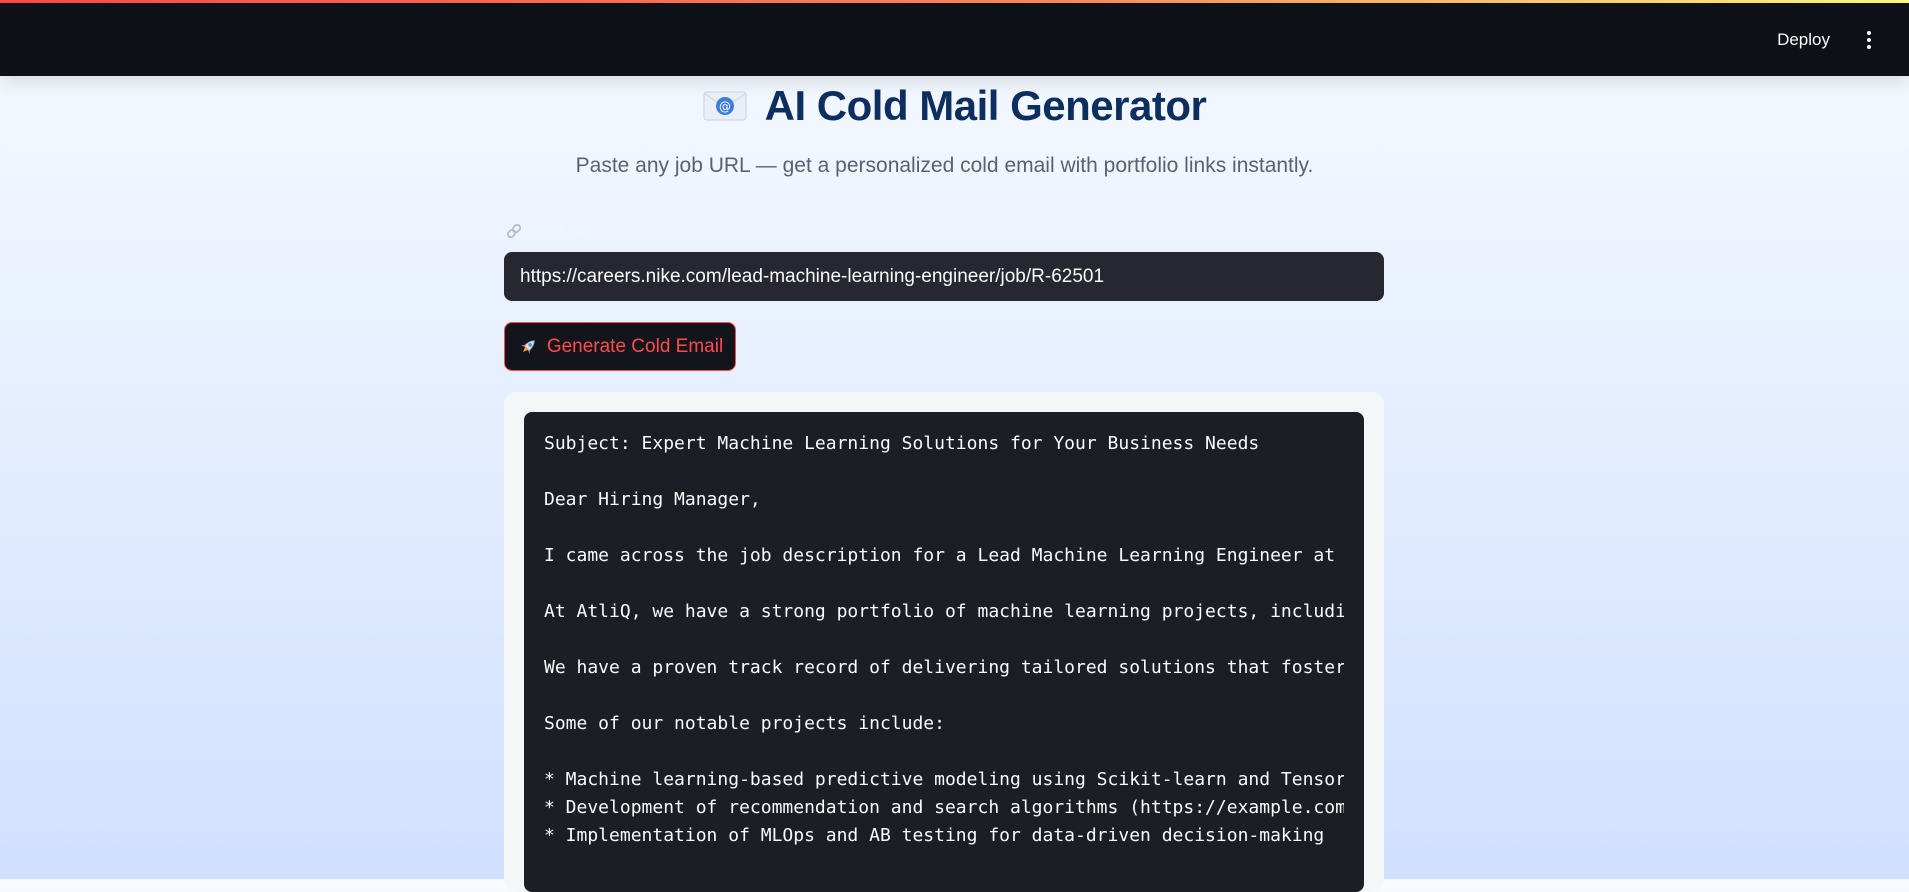  What do you see at coordinates (652, 499) in the screenshot?
I see `email-line: Dear Hiring Manager,` at bounding box center [652, 499].